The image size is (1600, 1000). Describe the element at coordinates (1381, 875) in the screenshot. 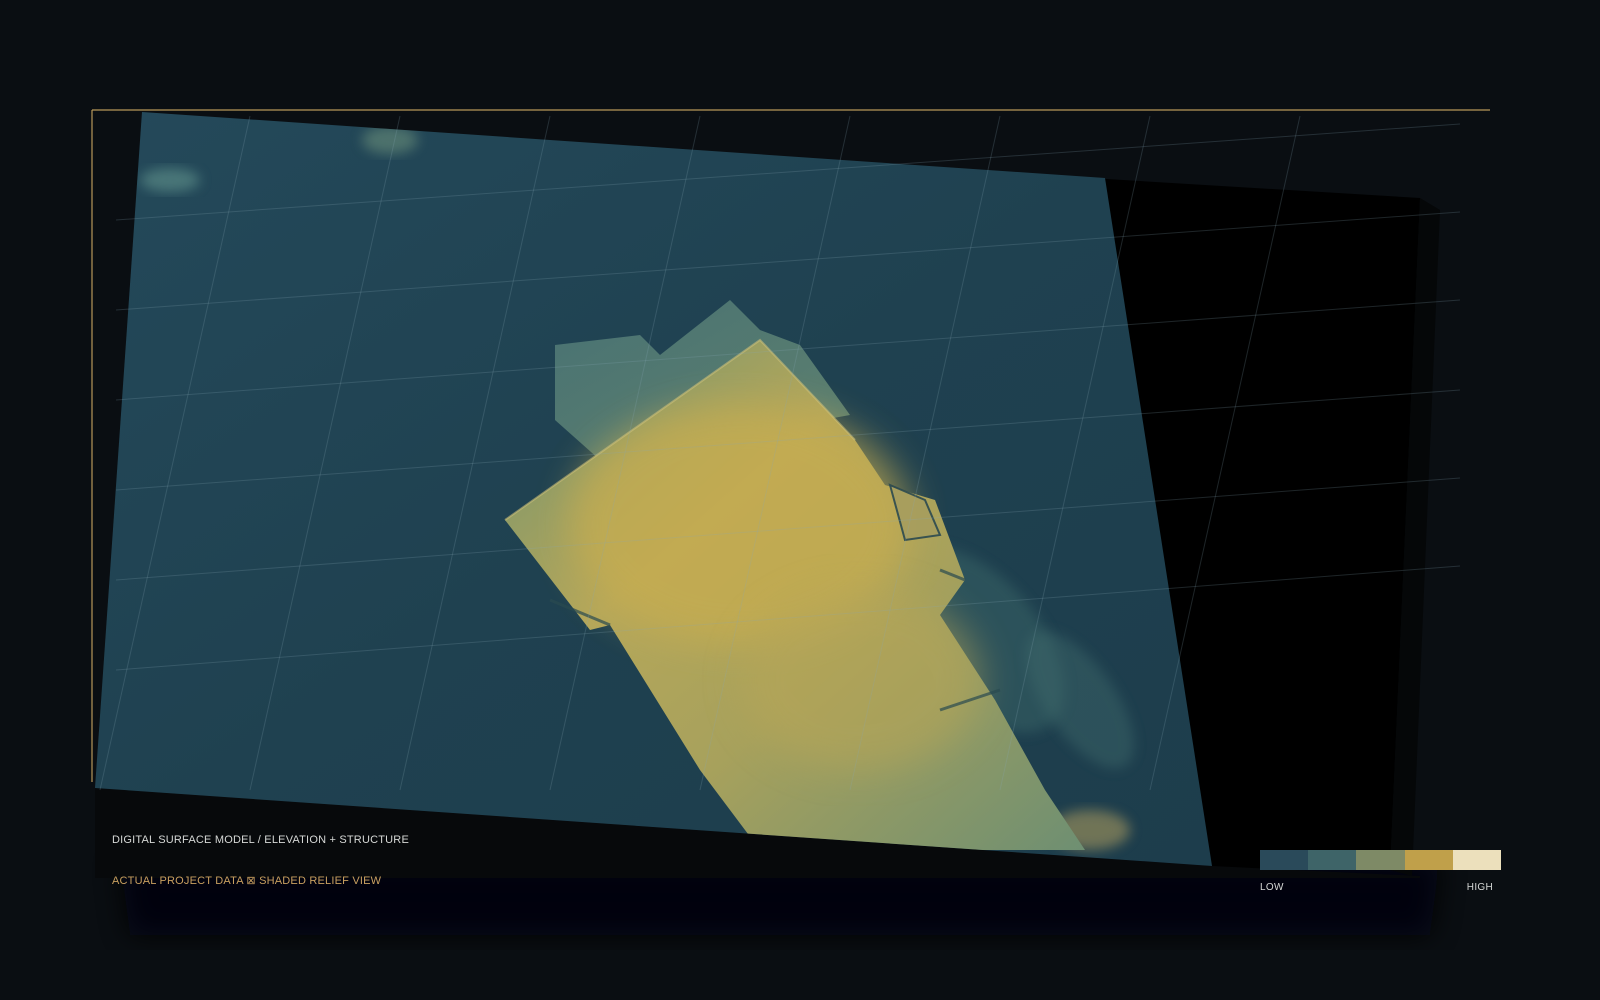

I see `elevation-legend: LOW HIGH` at that location.